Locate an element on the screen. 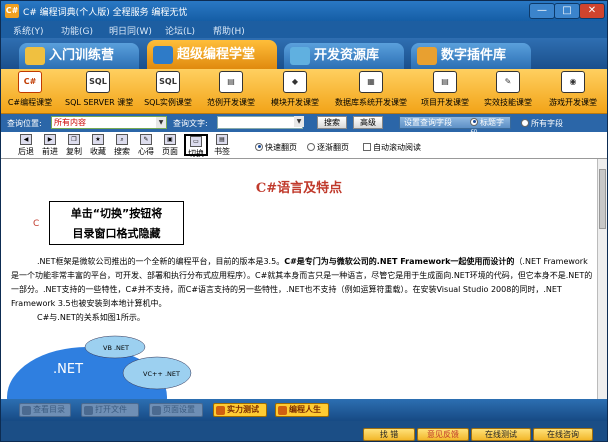 The width and height of the screenshot is (608, 442). contents-icon is located at coordinates (26, 410).